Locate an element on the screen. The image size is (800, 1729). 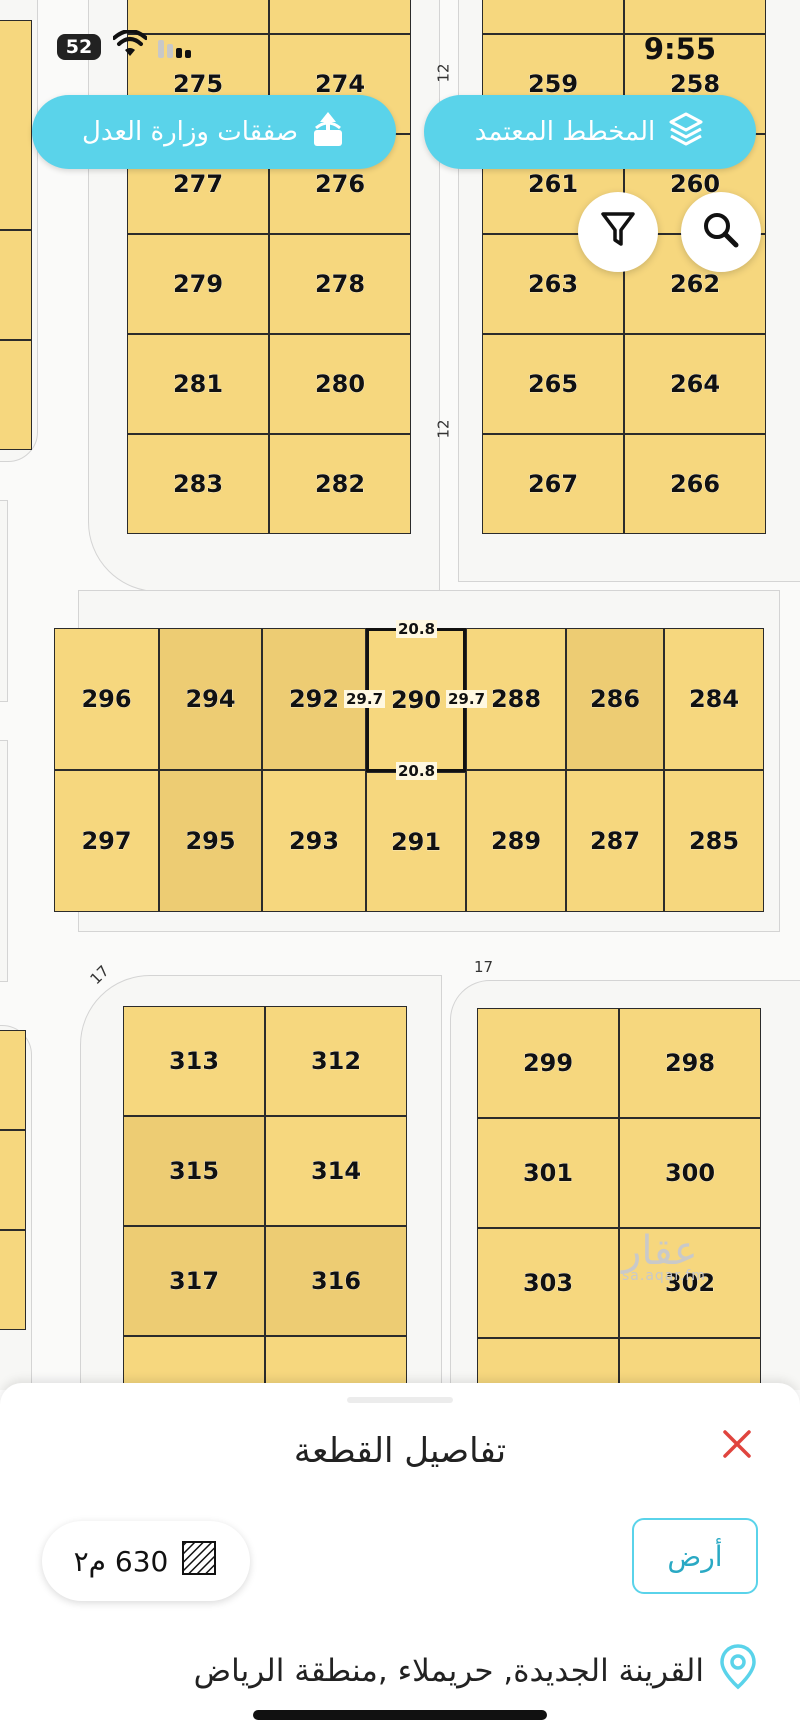
location-pin-icon is located at coordinates (738, 1671).